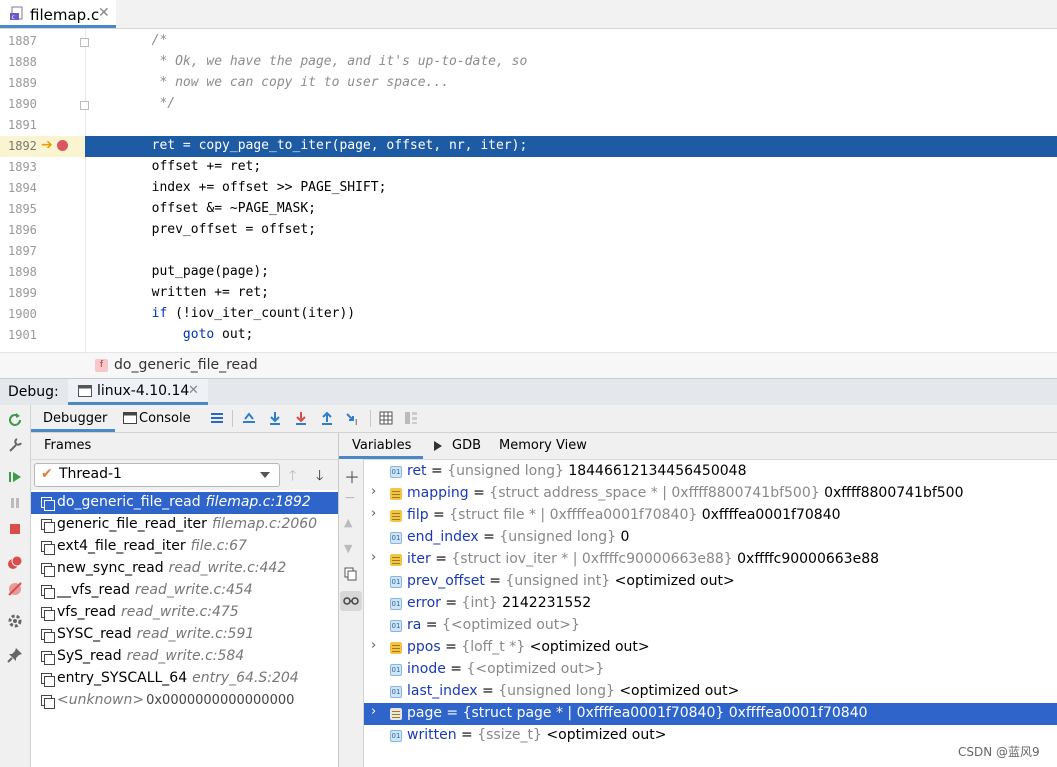 The height and width of the screenshot is (767, 1057). What do you see at coordinates (710, 648) in the screenshot?
I see `variable-row: › ppos = {loff_t *} <optimized out>` at bounding box center [710, 648].